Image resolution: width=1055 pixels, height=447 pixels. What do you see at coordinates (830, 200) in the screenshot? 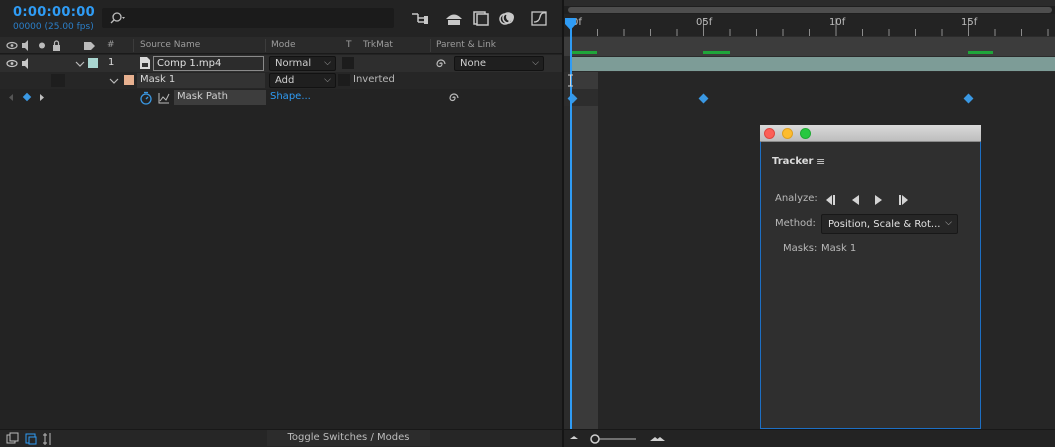
I see `analyze-backward-one-frame-icon` at bounding box center [830, 200].